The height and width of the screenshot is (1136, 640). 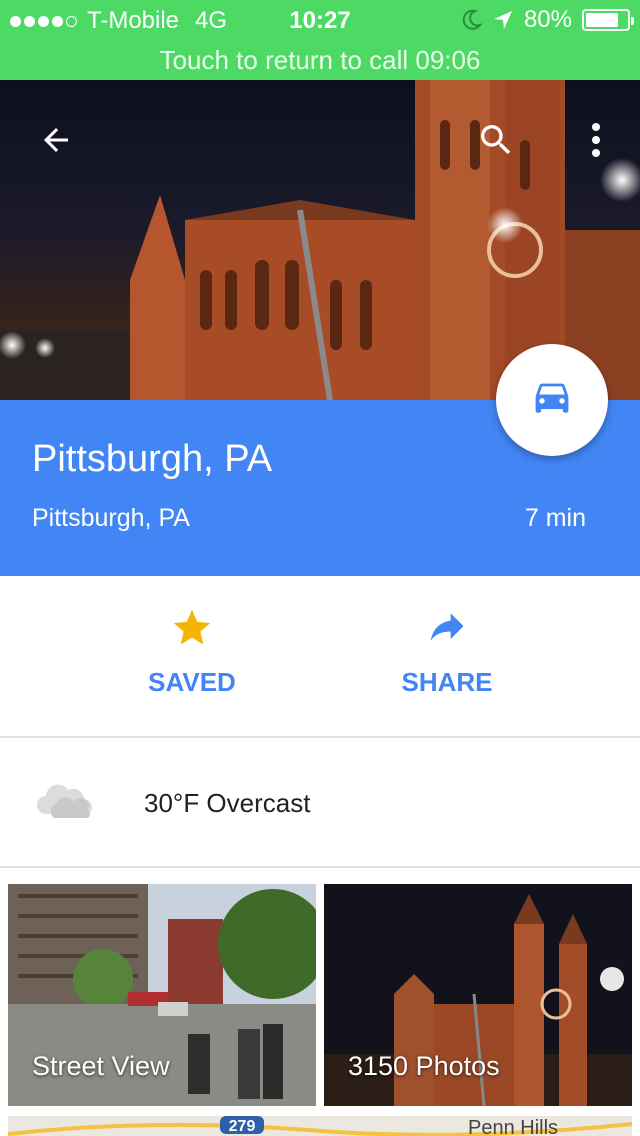 What do you see at coordinates (478, 995) in the screenshot?
I see `photos-tile: 3150 Photos` at bounding box center [478, 995].